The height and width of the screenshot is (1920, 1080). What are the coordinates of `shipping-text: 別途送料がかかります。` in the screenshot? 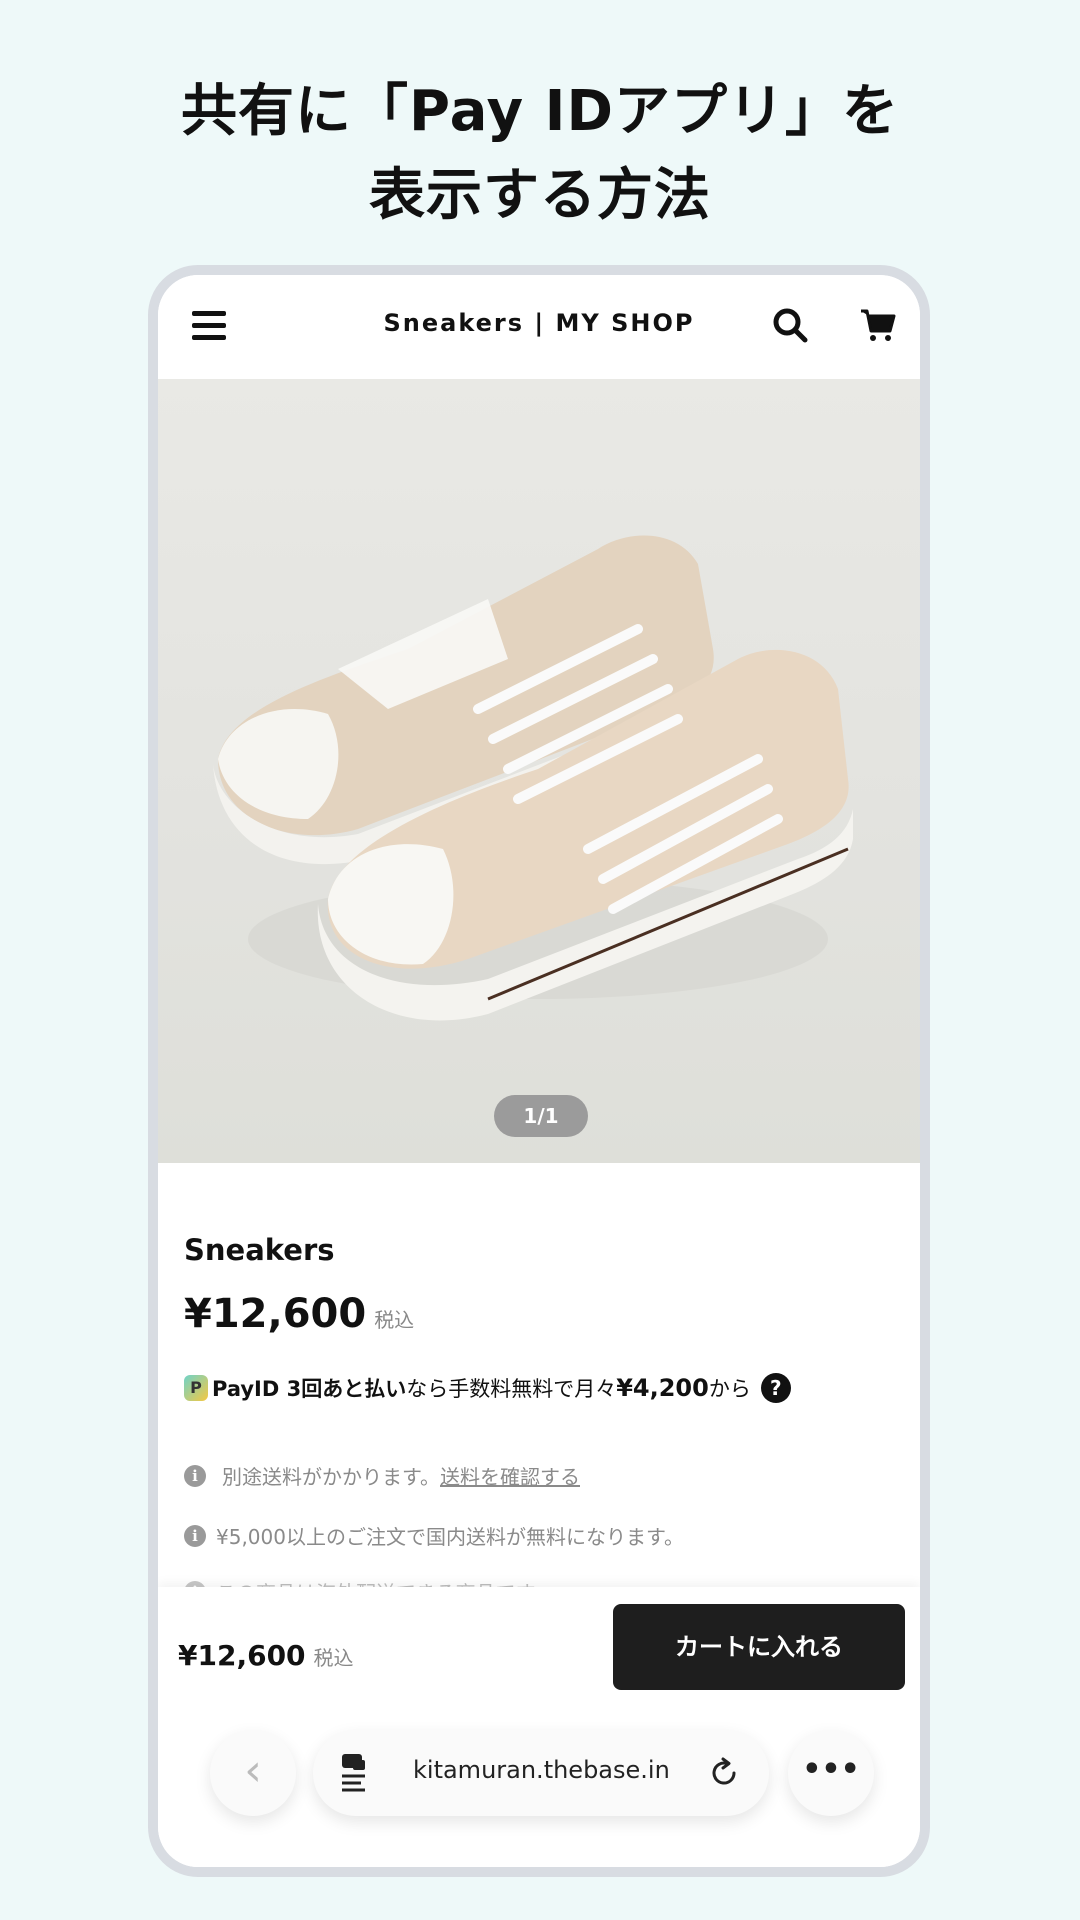 It's located at (331, 1477).